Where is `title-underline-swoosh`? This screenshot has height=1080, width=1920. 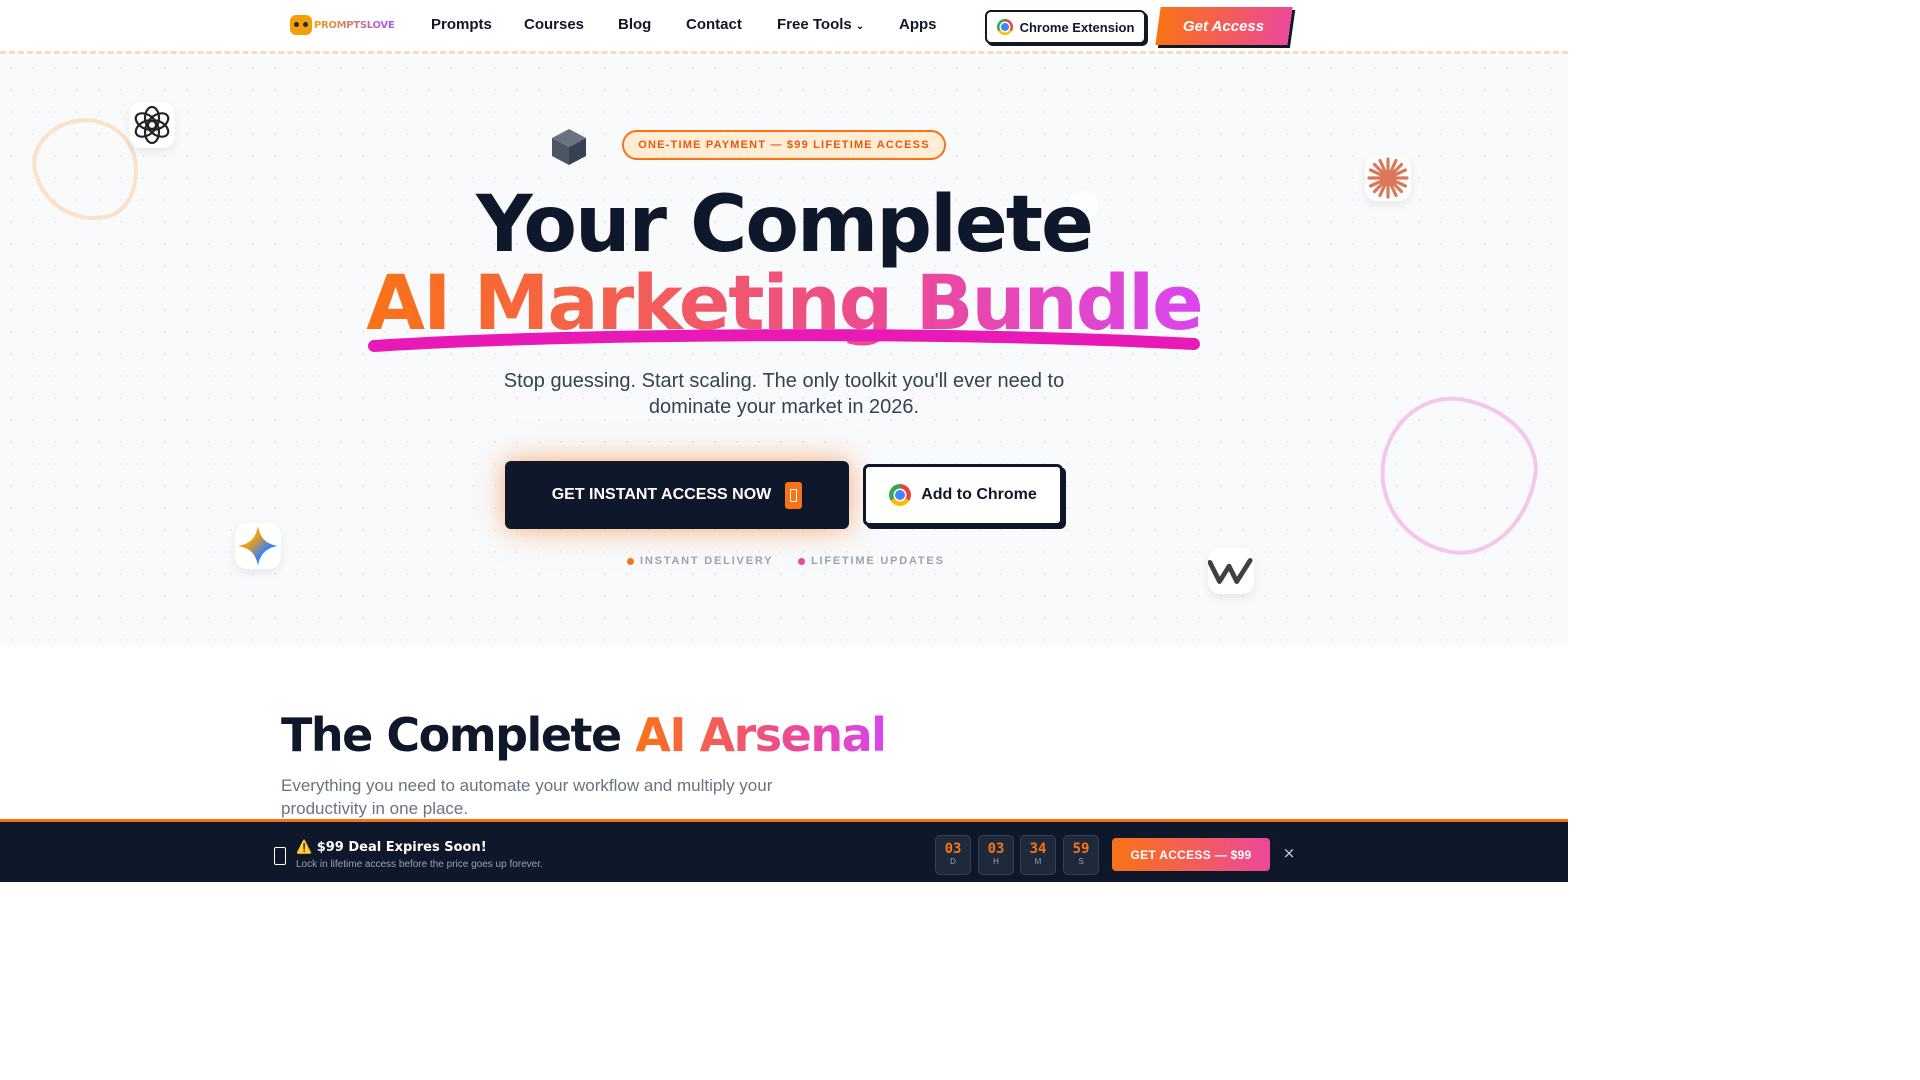
title-underline-swoosh is located at coordinates (784, 340).